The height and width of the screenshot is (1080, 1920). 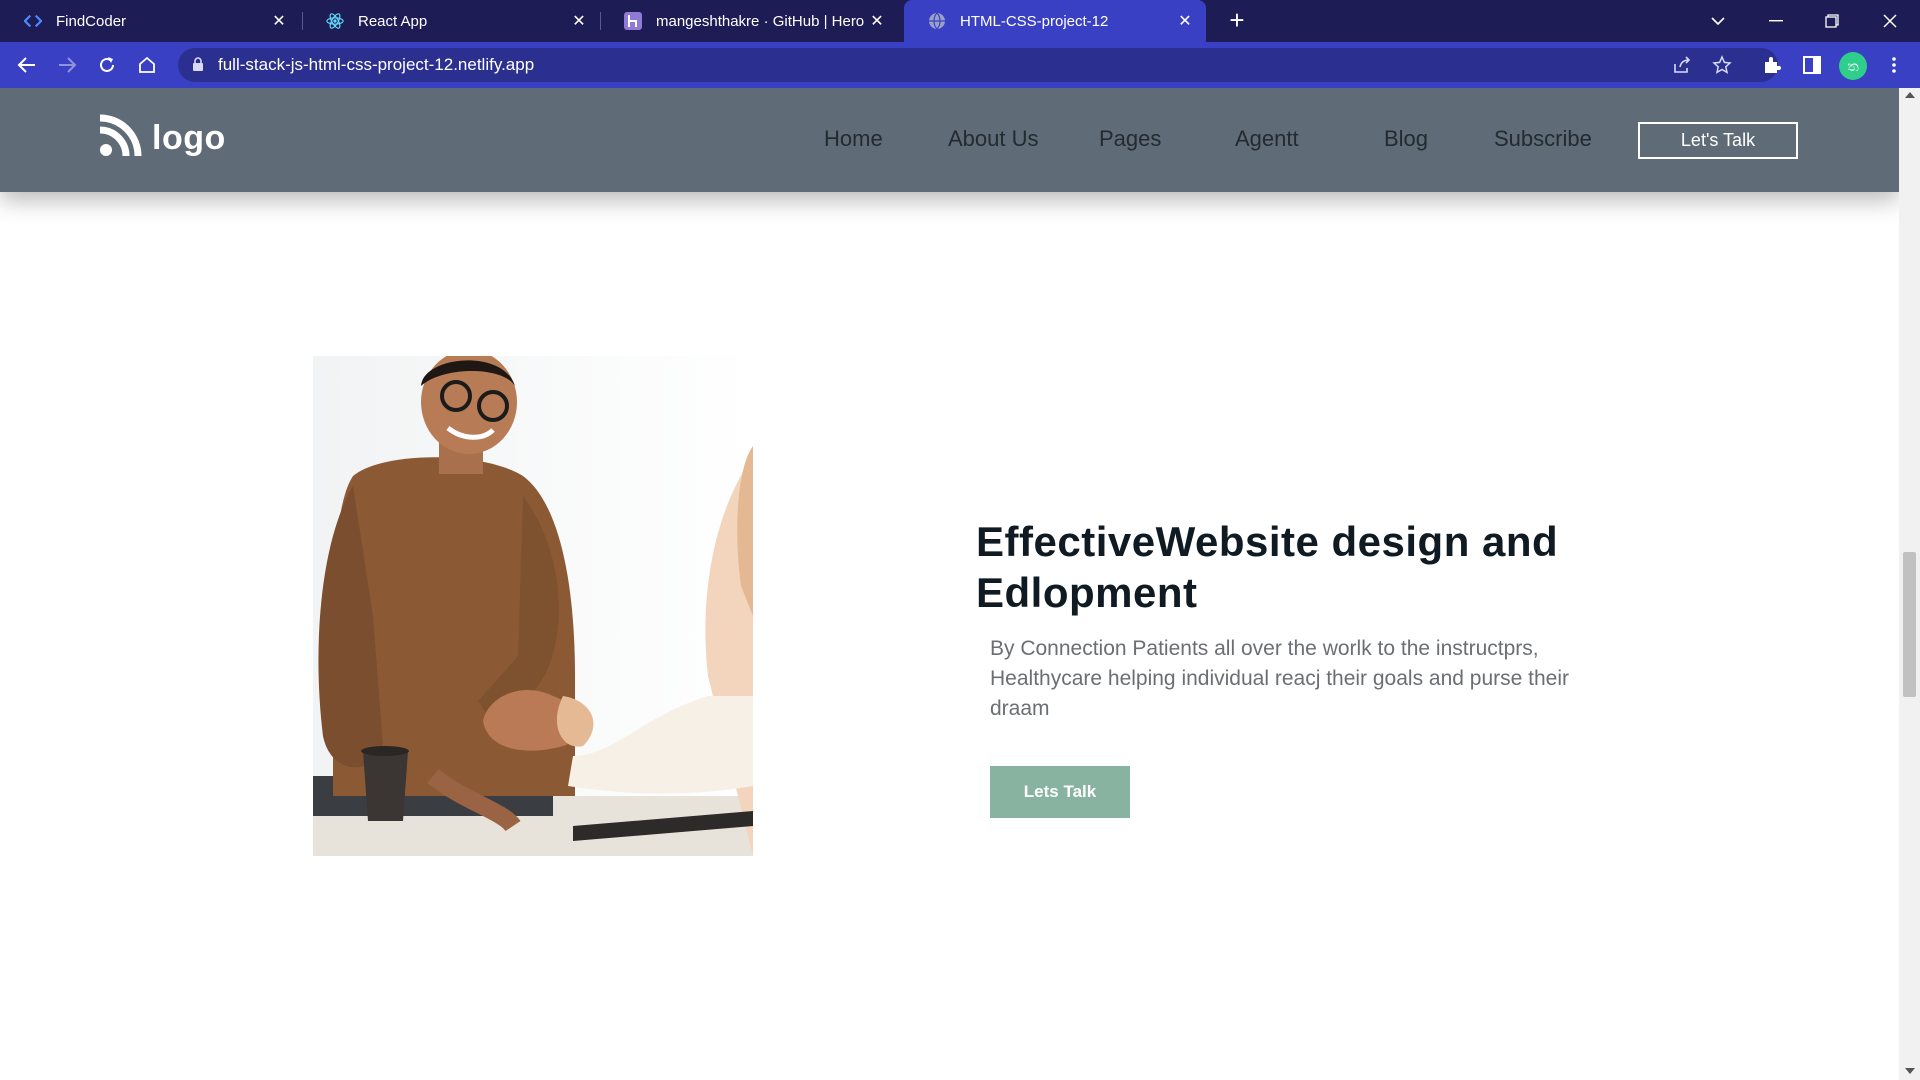 I want to click on new-tab-button: +, so click(x=1237, y=21).